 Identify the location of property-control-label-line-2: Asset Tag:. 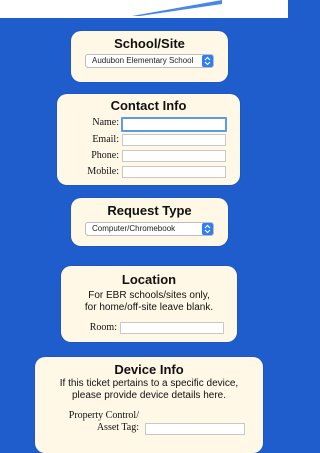
(117, 427).